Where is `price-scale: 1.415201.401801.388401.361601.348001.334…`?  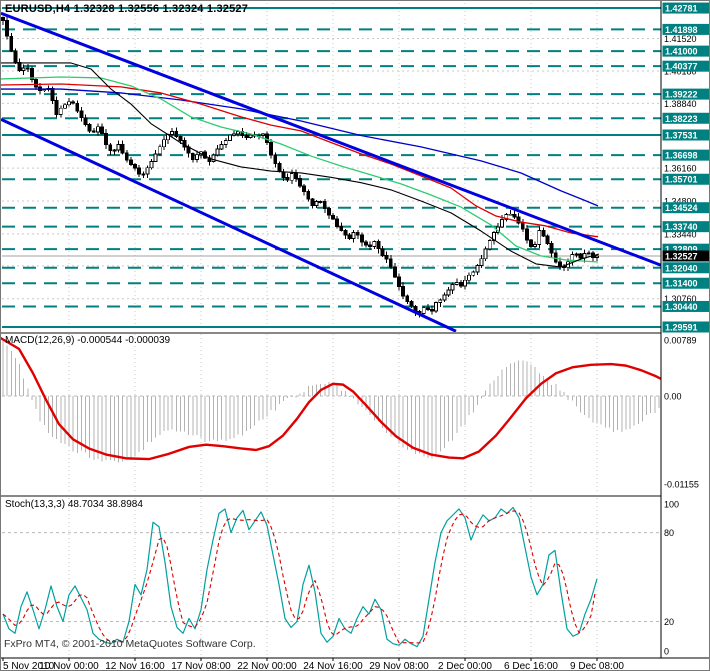 price-scale: 1.415201.401801.388401.361601.348001.334… is located at coordinates (685, 336).